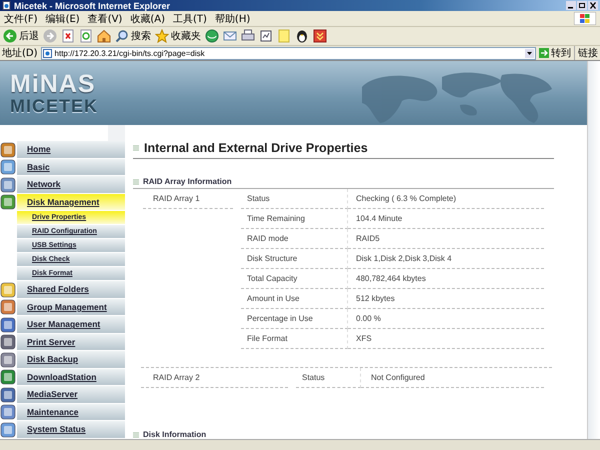  I want to click on section-title: Disk Information, so click(174, 434).